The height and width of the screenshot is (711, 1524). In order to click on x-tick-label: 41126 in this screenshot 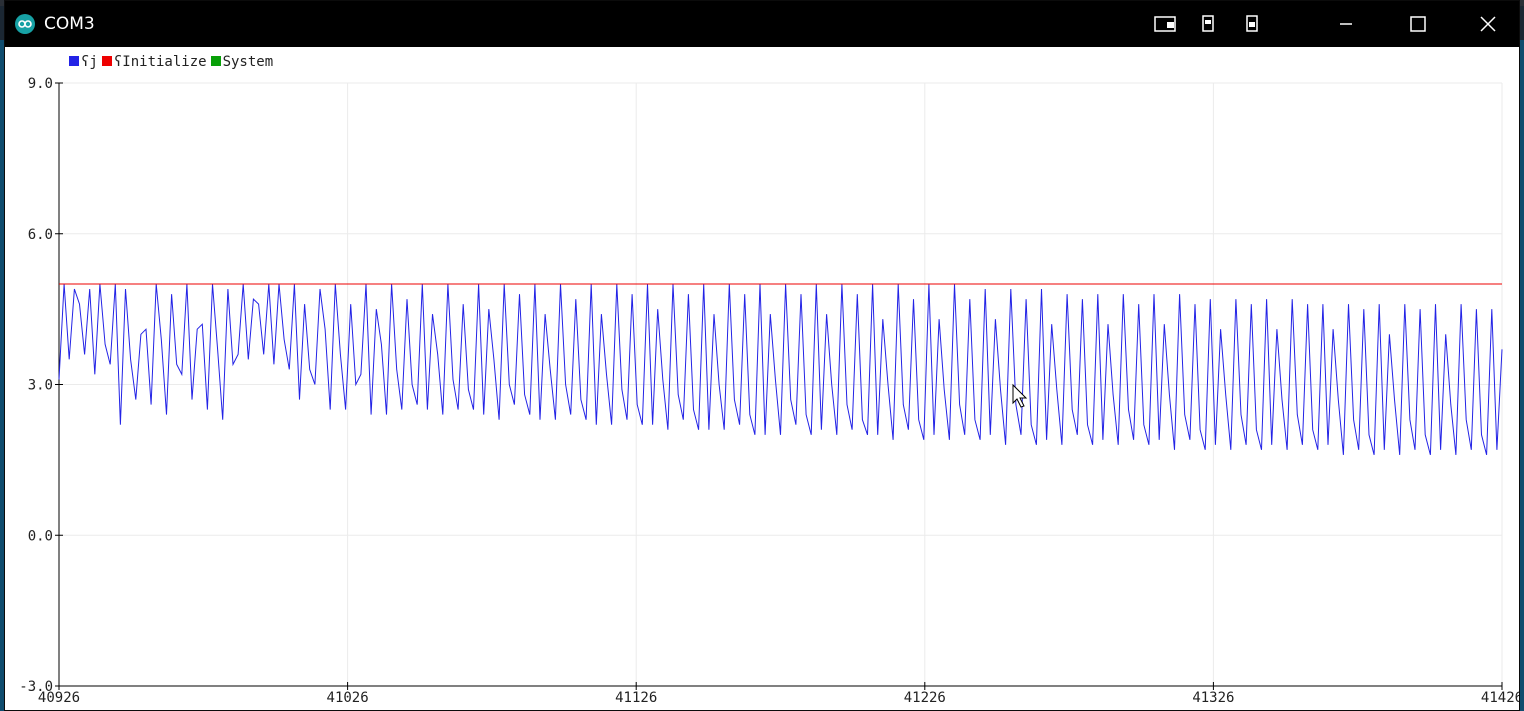, I will do `click(636, 698)`.